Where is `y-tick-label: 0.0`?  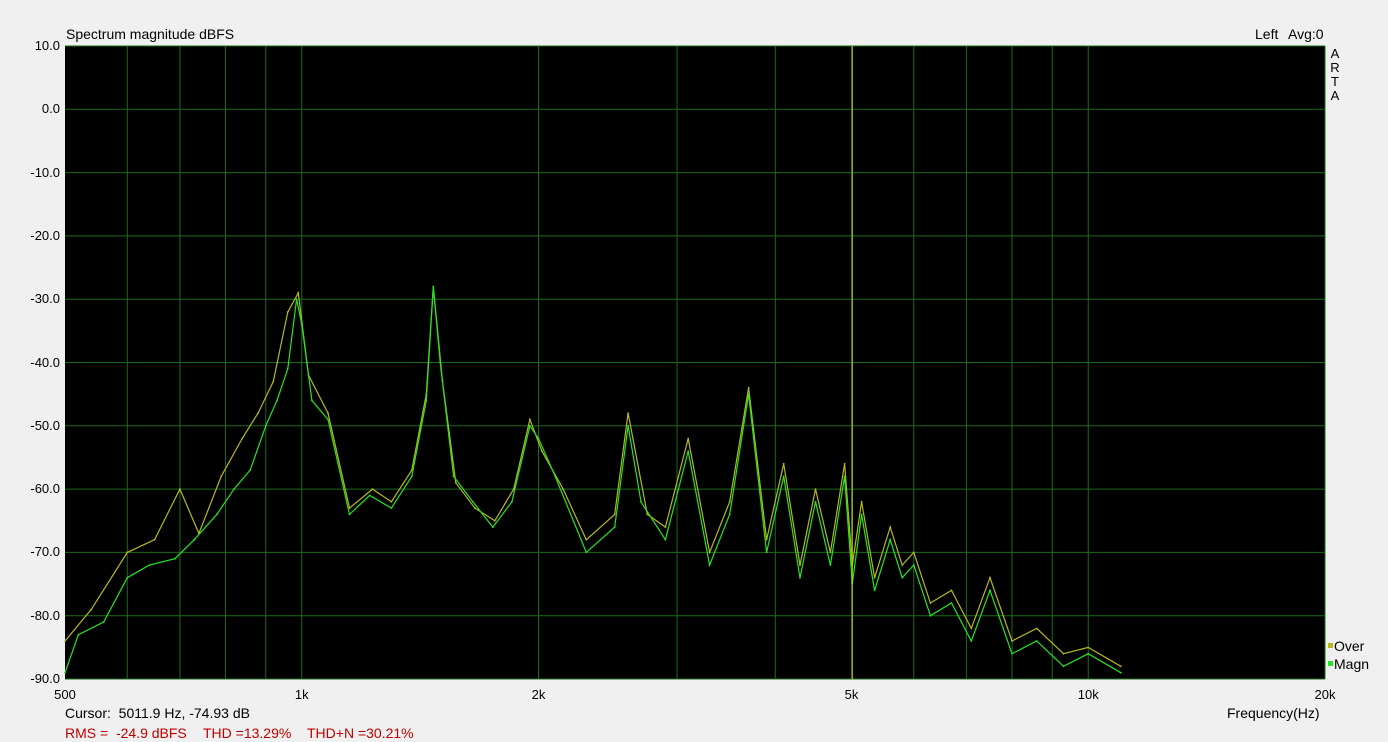 y-tick-label: 0.0 is located at coordinates (50, 109).